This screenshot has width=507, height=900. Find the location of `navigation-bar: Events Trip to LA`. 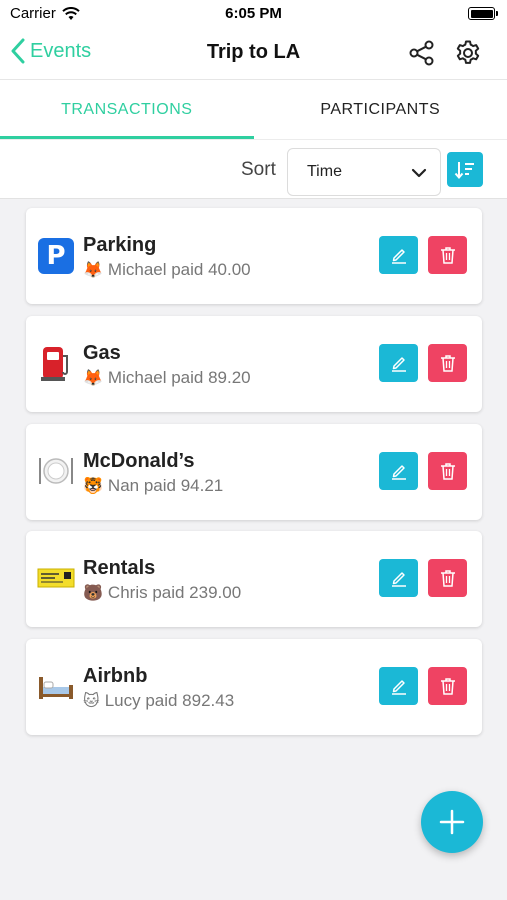

navigation-bar: Events Trip to LA is located at coordinates (253, 54).